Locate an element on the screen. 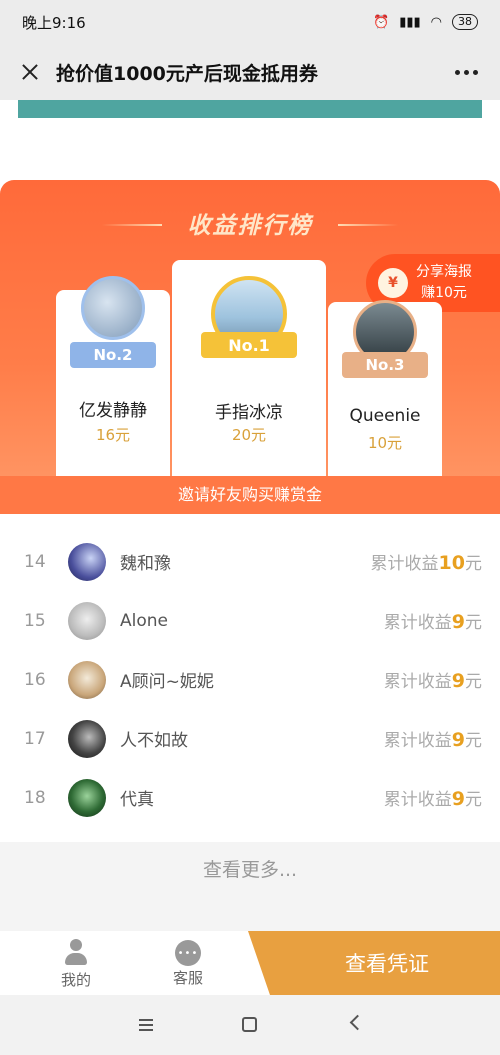 This screenshot has width=500, height=1055. list-name: Alone is located at coordinates (144, 620).